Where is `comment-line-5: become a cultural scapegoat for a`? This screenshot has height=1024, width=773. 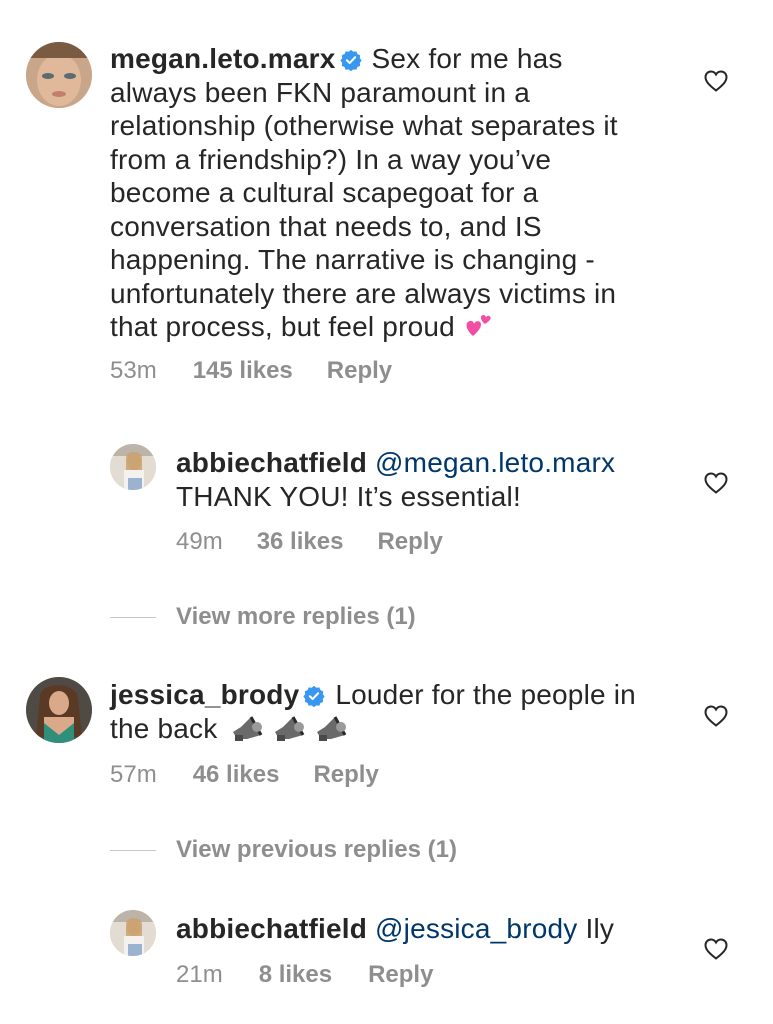 comment-line-5: become a cultural scapegoat for a is located at coordinates (324, 192).